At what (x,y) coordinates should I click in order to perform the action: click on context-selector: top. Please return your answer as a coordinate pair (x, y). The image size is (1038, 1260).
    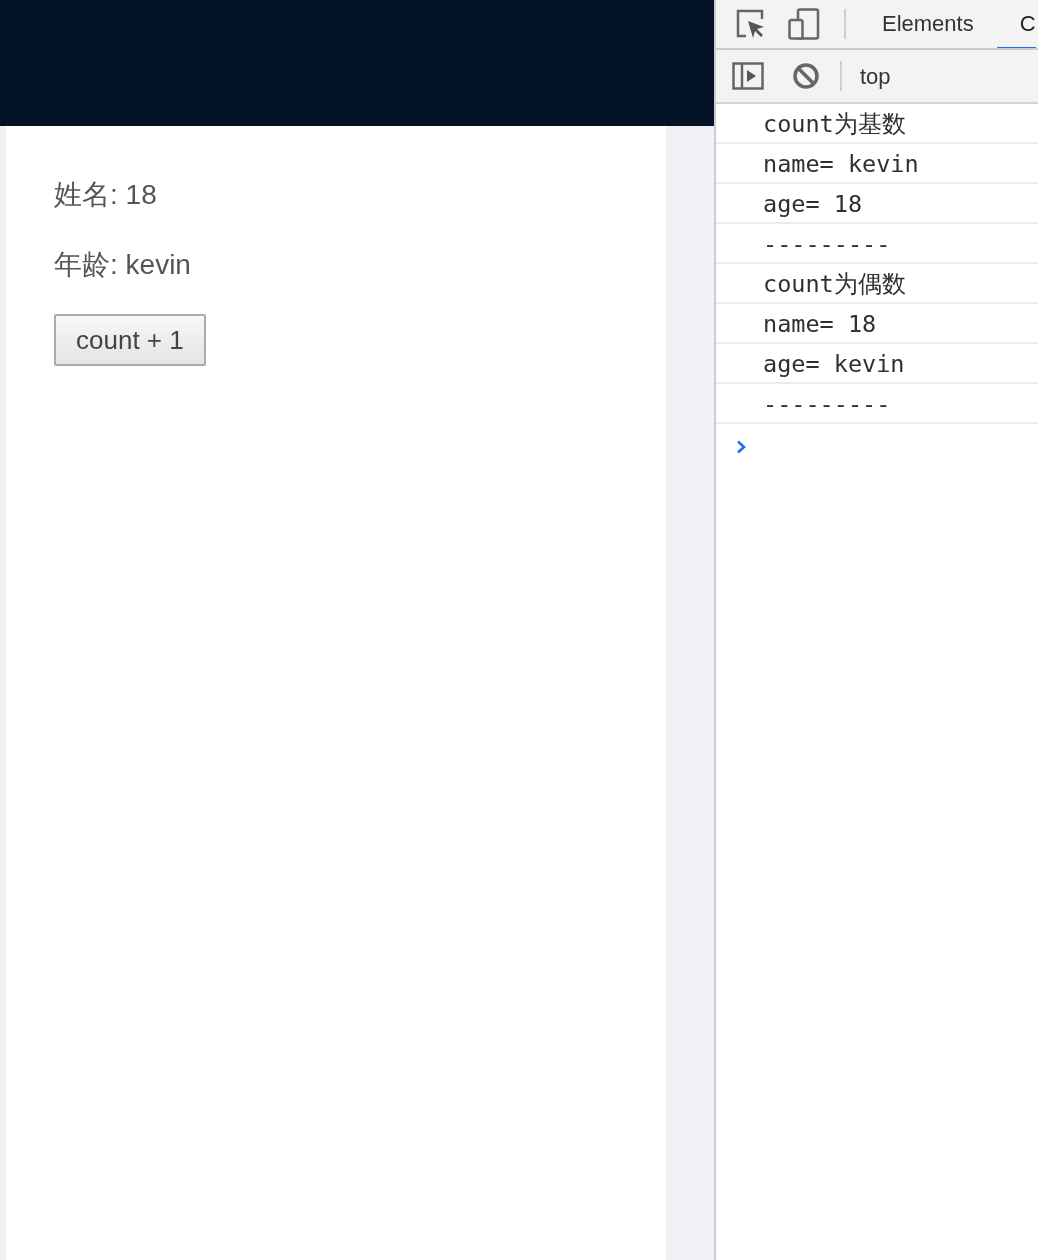
    Looking at the image, I should click on (875, 76).